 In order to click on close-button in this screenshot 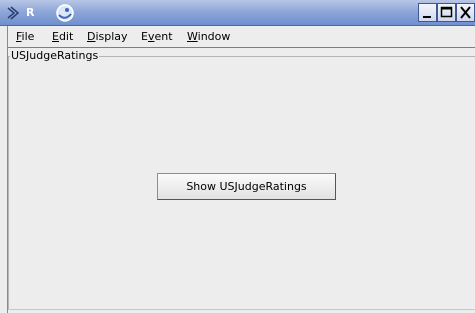, I will do `click(465, 12)`.